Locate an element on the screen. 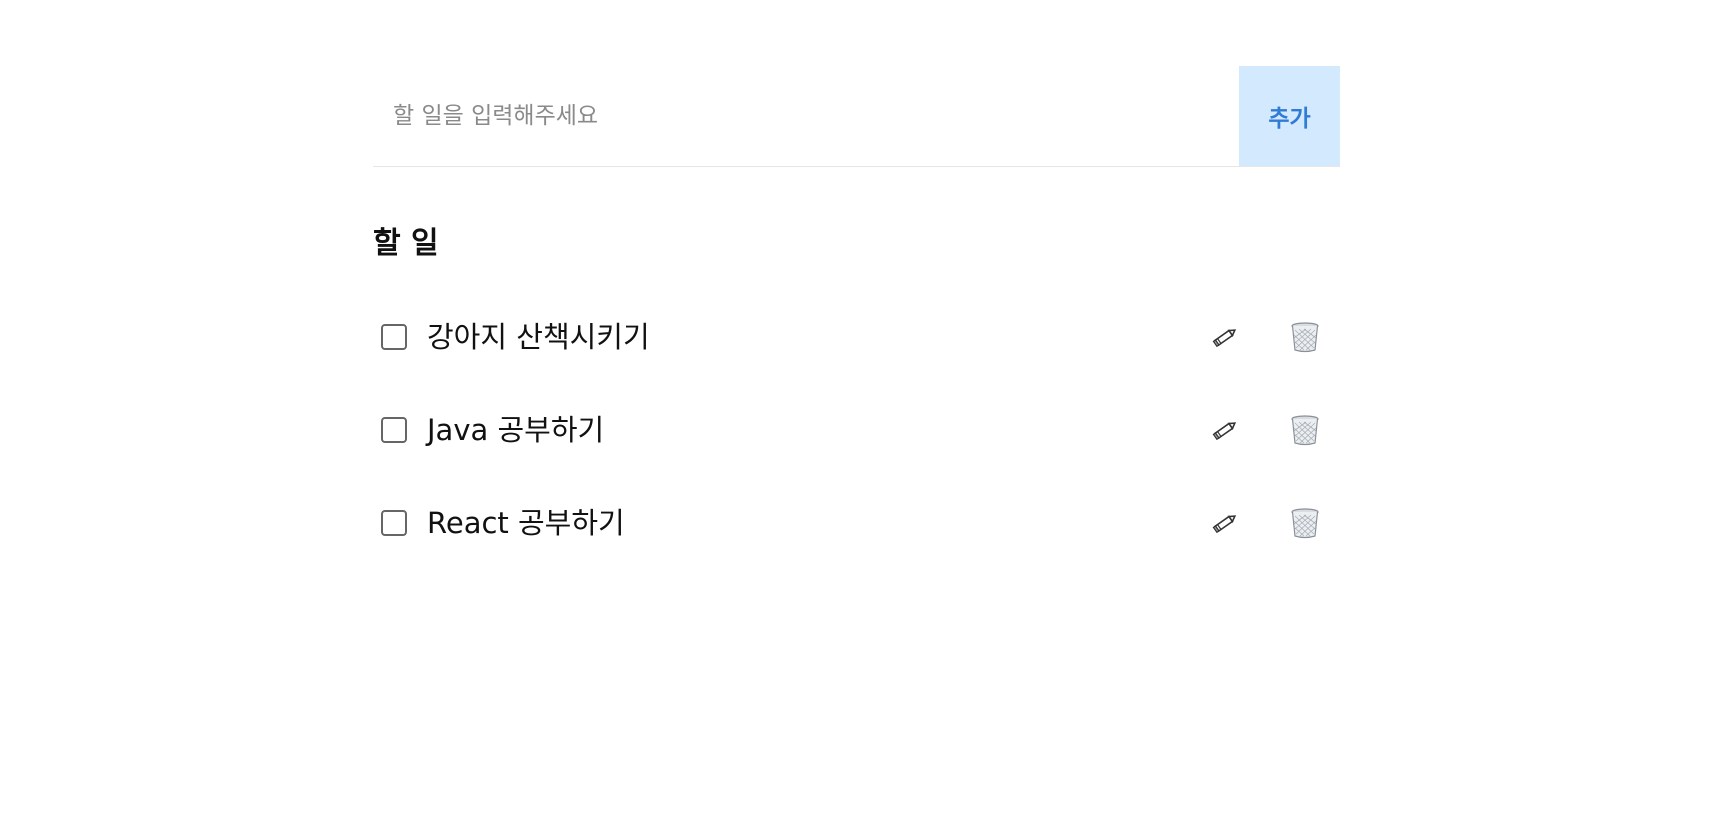  section-title: 할 일 is located at coordinates (406, 243).